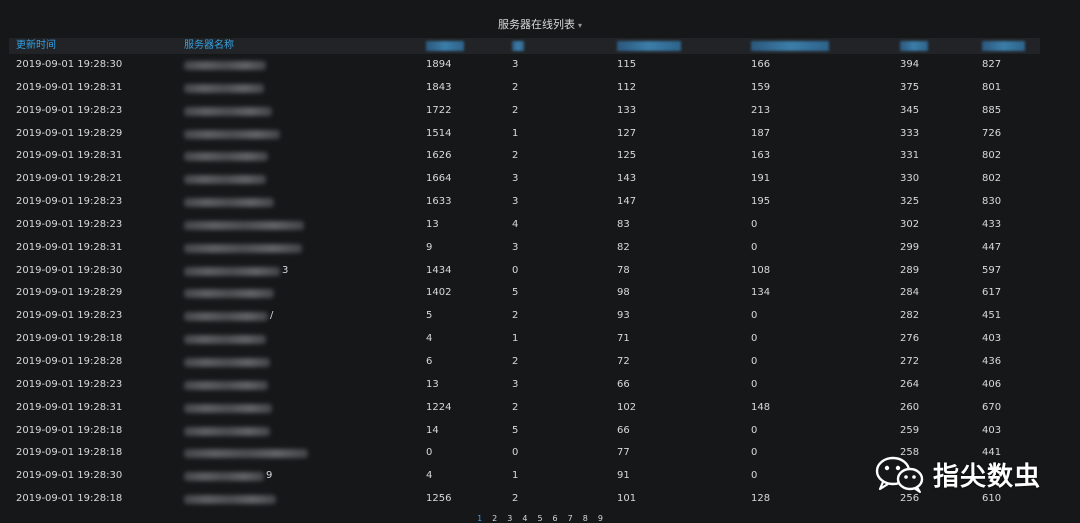 The height and width of the screenshot is (523, 1080). Describe the element at coordinates (900, 474) in the screenshot. I see `wechat-logo-icon` at that location.